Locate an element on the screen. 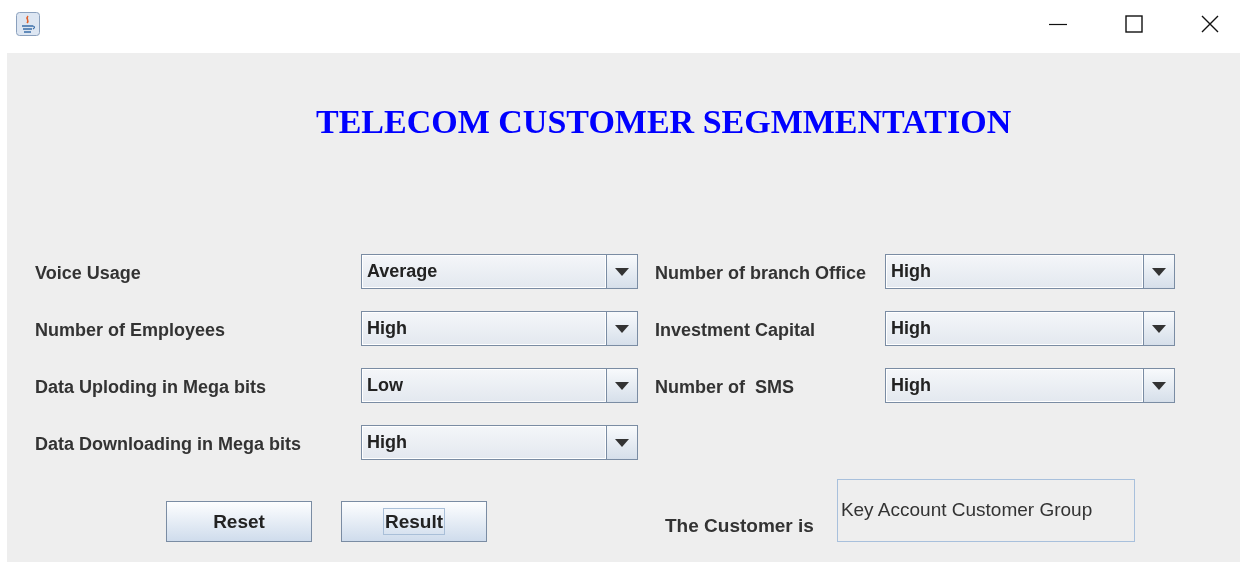 The height and width of the screenshot is (562, 1248). app-title: TELECOM CUSTOMER SEGMMENTATION is located at coordinates (664, 121).